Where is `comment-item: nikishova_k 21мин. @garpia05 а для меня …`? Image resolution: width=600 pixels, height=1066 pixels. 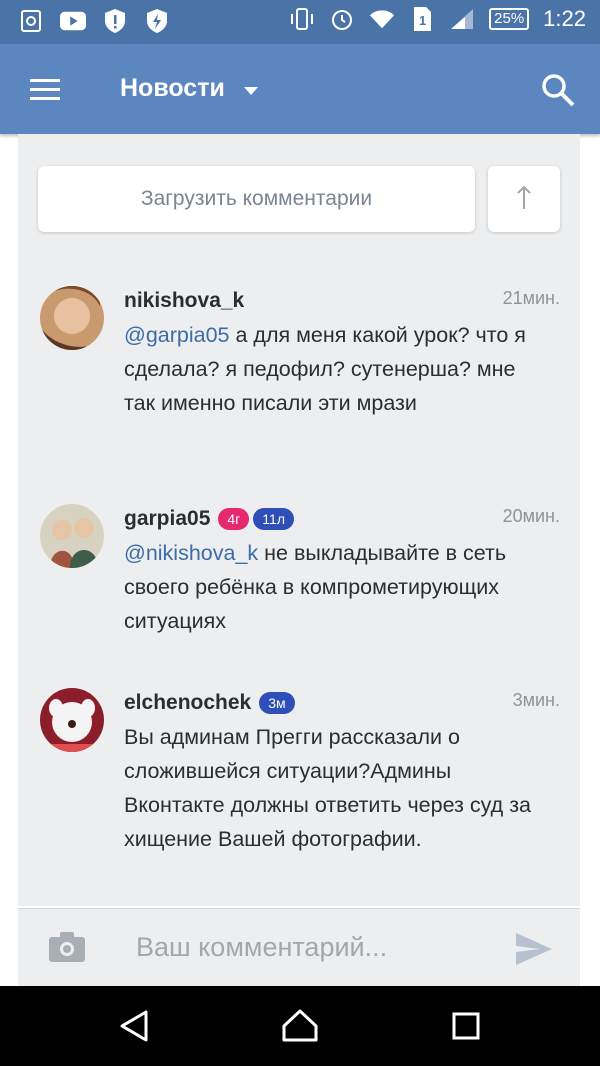 comment-item: nikishova_k 21мин. @garpia05 а для меня … is located at coordinates (299, 376).